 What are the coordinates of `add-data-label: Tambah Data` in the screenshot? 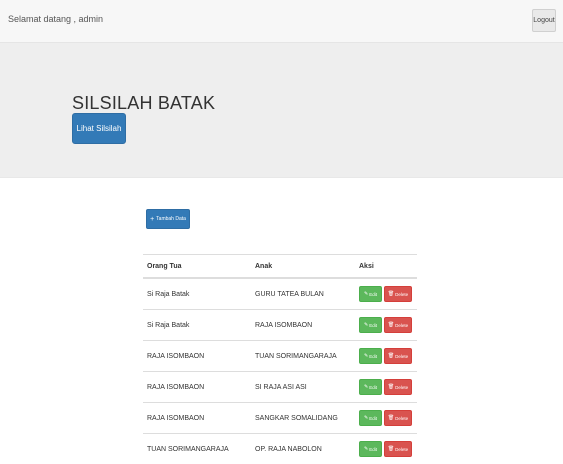 It's located at (171, 219).